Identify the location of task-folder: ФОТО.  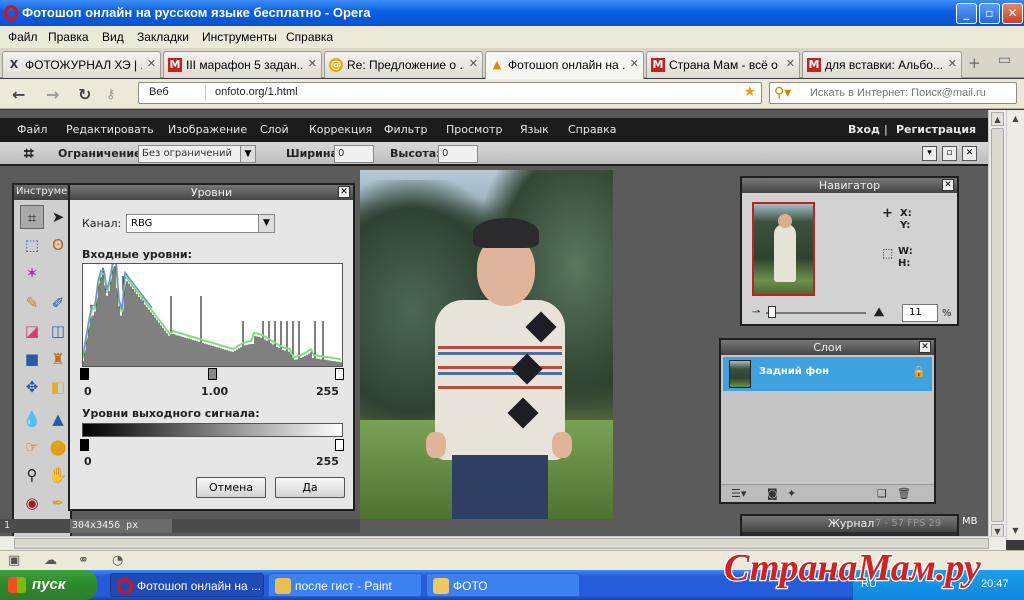
(503, 585).